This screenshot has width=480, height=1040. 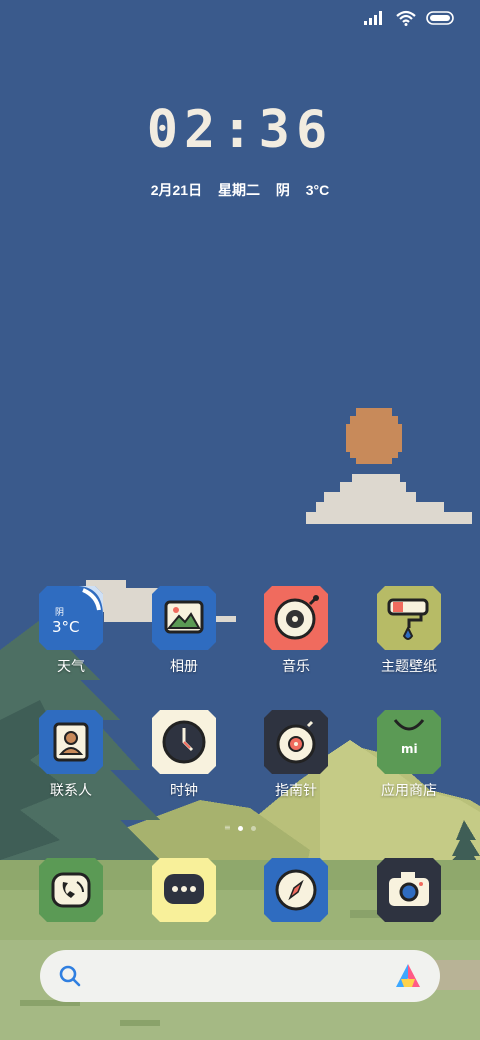 I want to click on page-dot-active, so click(x=240, y=828).